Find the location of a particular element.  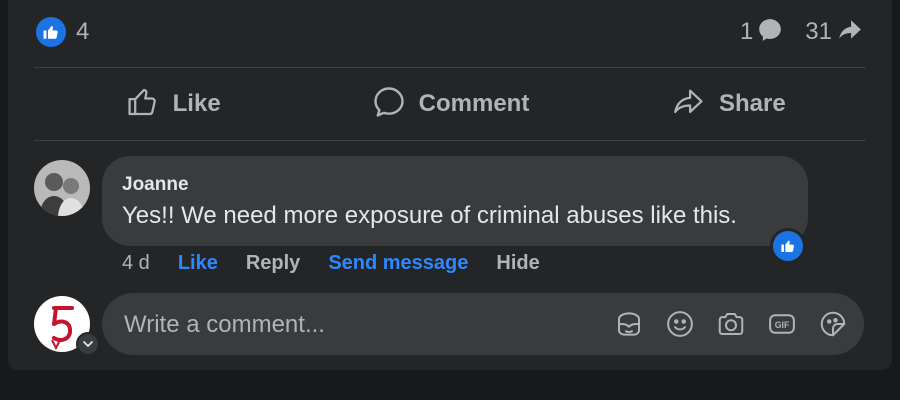

comment-composer: GIF is located at coordinates (483, 325).